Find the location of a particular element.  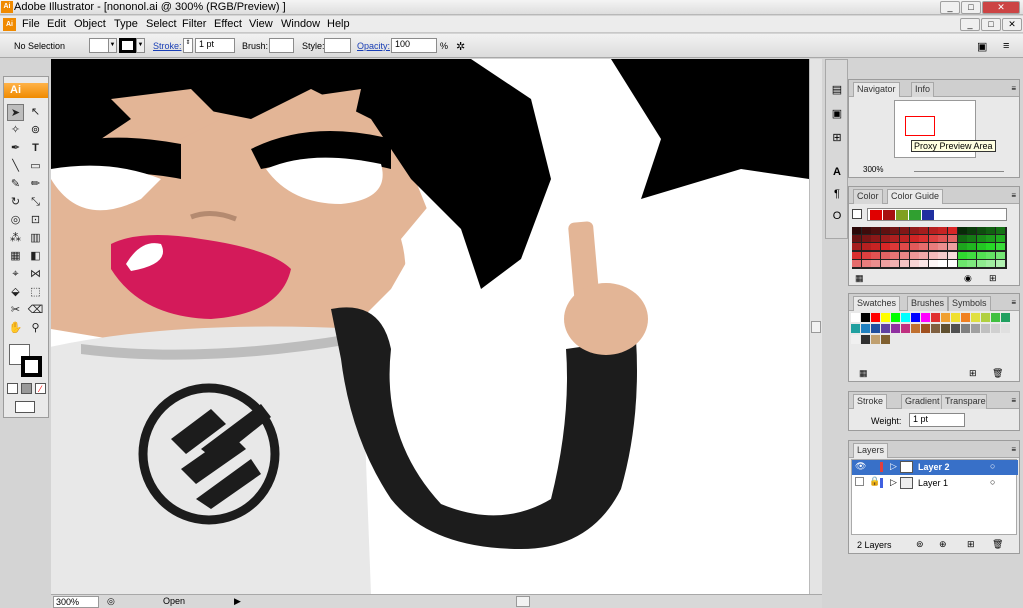

menu-view: View is located at coordinates (261, 24).